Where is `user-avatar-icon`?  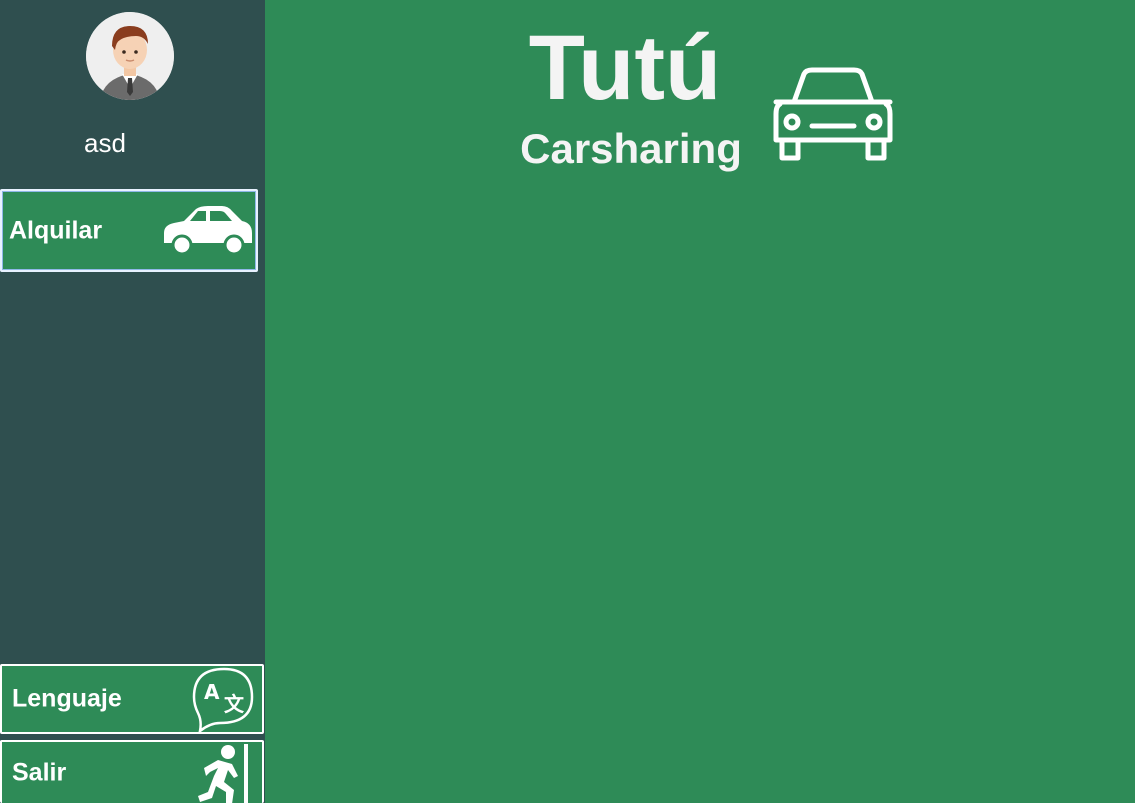 user-avatar-icon is located at coordinates (130, 56).